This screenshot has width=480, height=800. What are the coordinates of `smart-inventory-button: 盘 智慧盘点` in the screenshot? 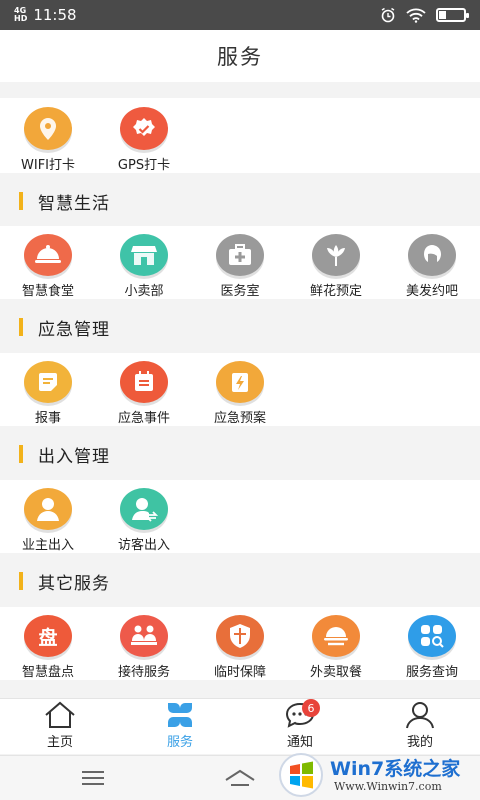 It's located at (48, 647).